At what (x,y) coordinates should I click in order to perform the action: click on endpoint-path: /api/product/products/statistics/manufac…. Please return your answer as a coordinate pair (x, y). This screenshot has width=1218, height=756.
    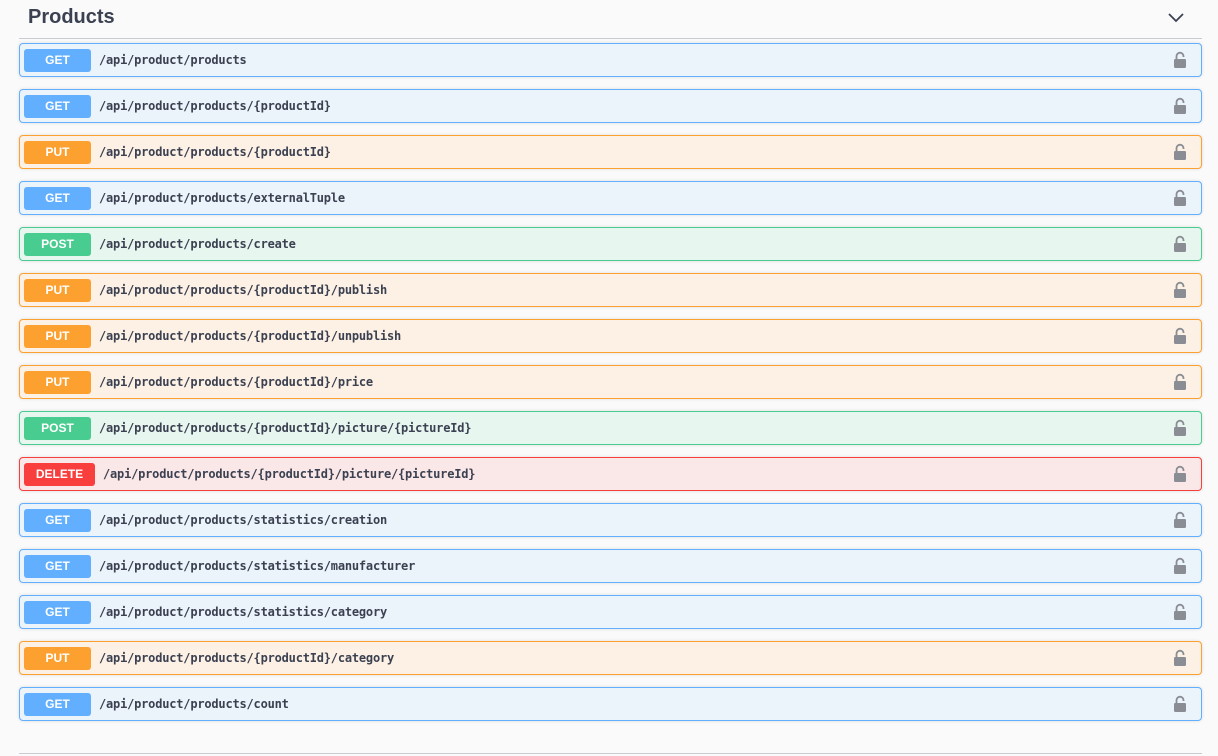
    Looking at the image, I should click on (257, 566).